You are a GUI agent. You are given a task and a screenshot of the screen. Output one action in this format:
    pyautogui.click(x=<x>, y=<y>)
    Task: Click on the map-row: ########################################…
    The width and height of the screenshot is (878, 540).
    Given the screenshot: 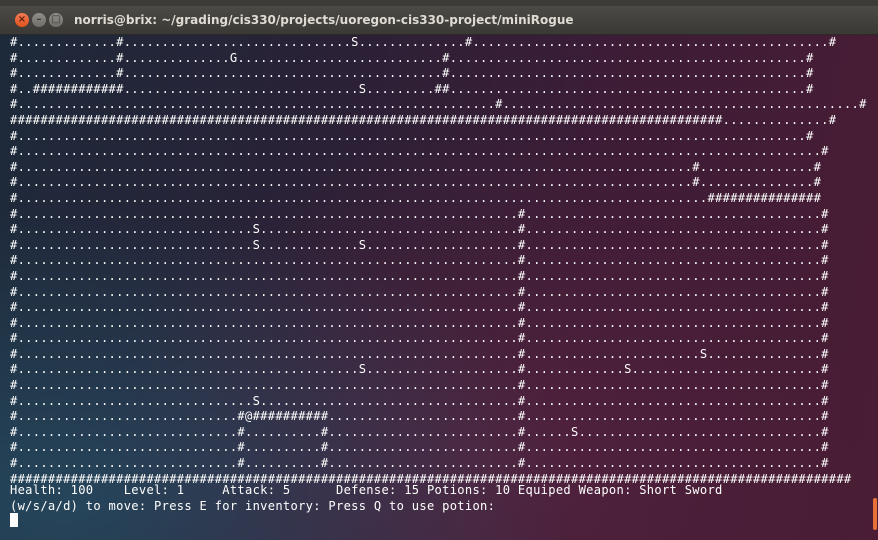 What is the action you would take?
    pyautogui.click(x=423, y=119)
    